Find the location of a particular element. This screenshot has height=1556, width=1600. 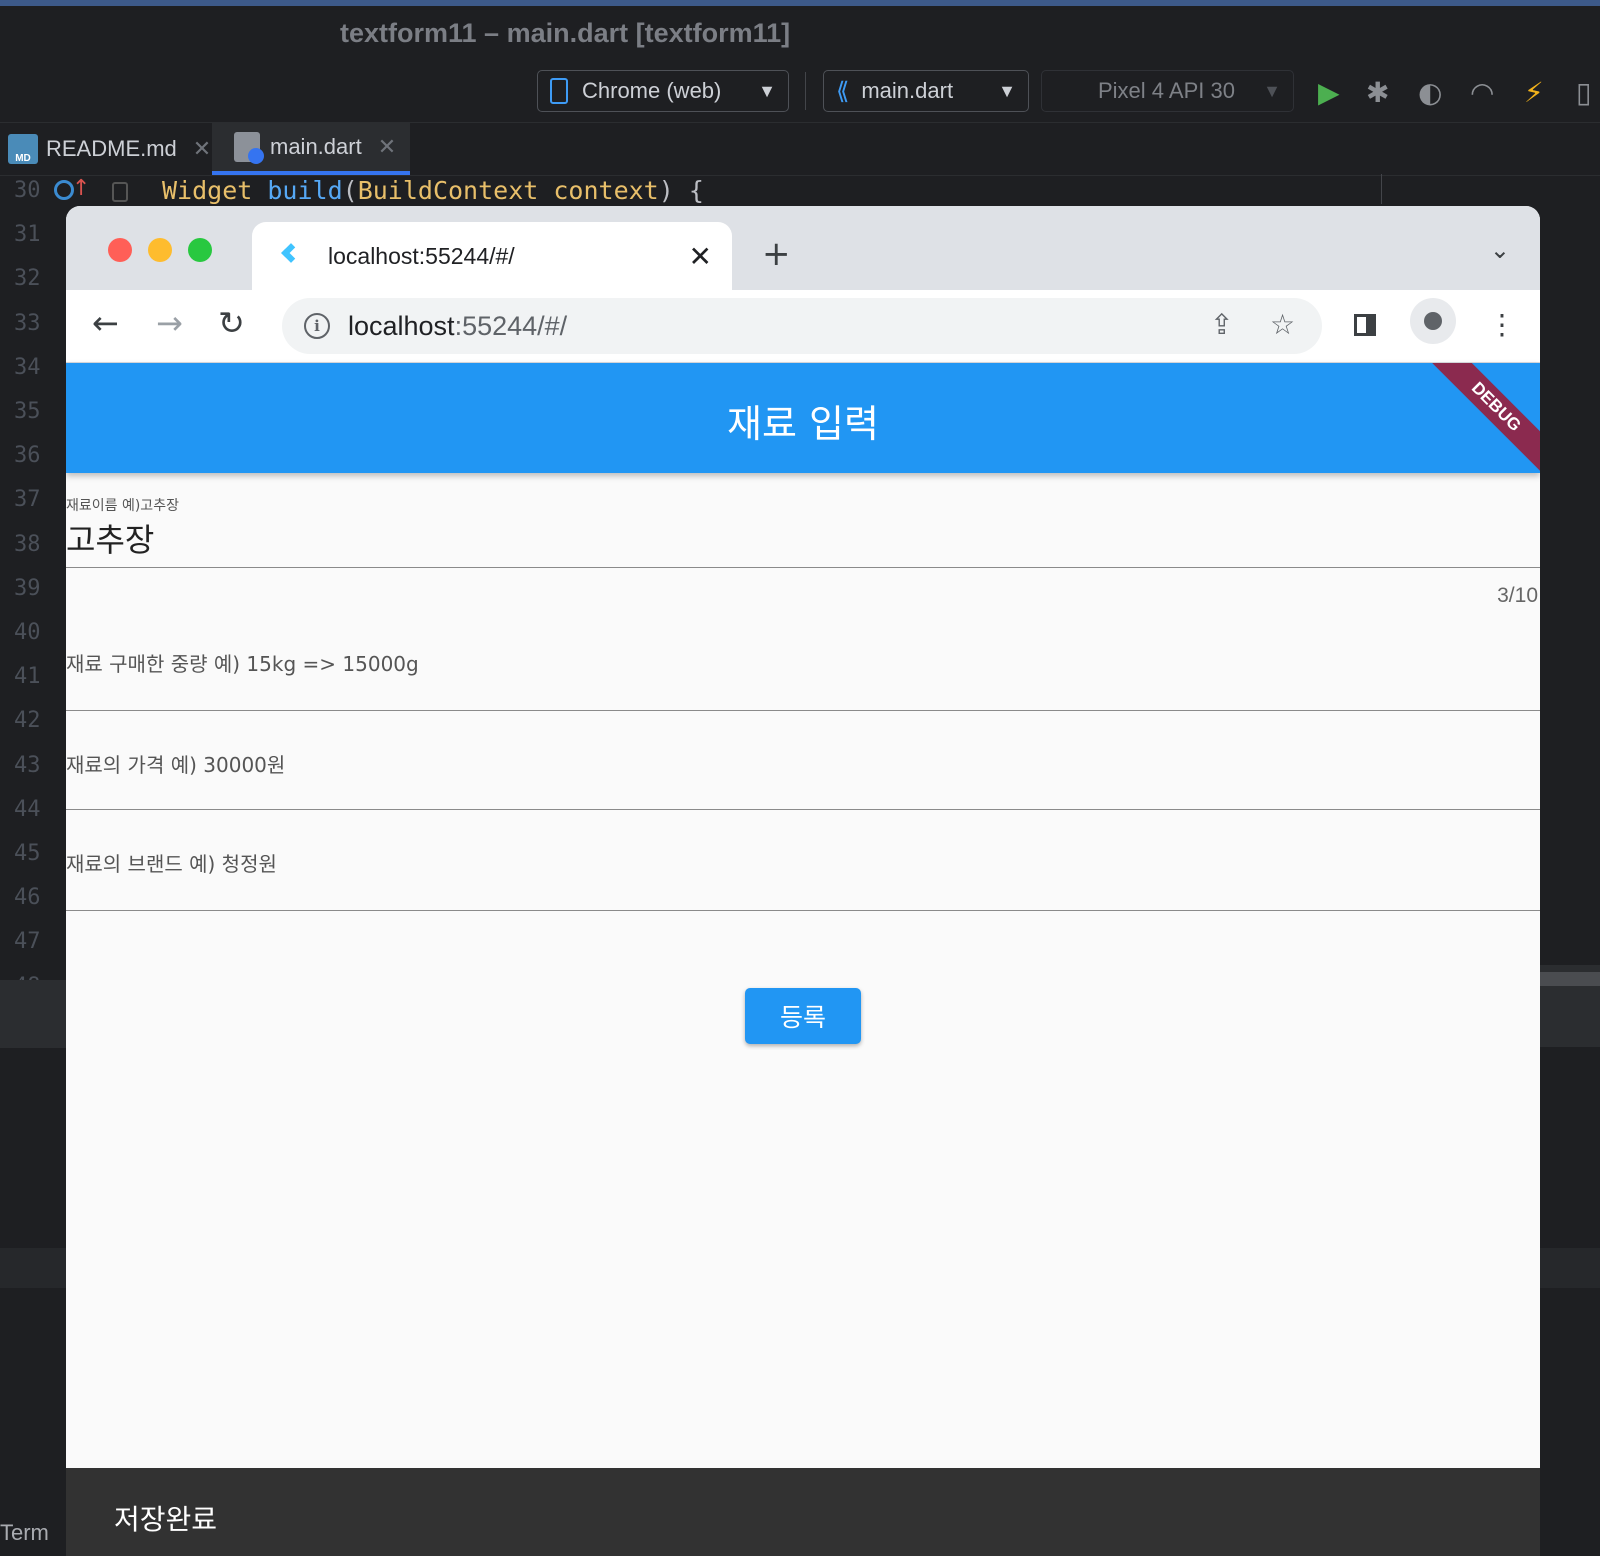

run-target-selector: Chrome (web) ▼ is located at coordinates (663, 91).